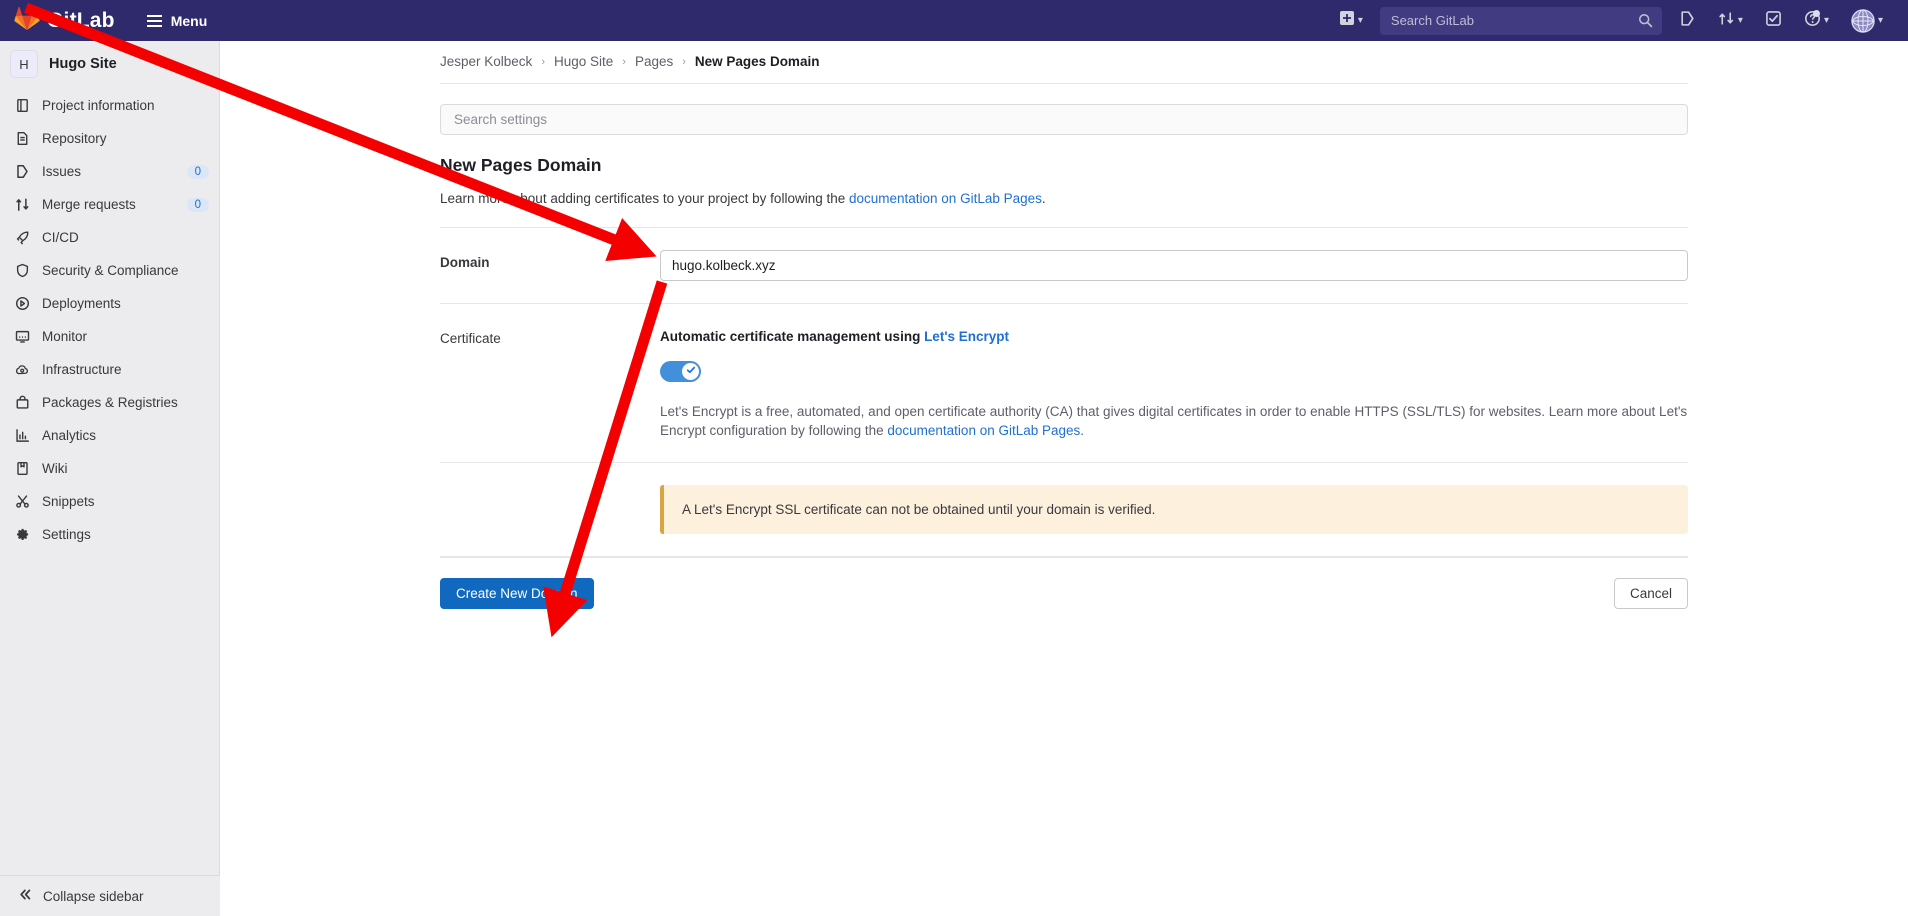 The image size is (1908, 916). I want to click on domain-label: Domain, so click(465, 262).